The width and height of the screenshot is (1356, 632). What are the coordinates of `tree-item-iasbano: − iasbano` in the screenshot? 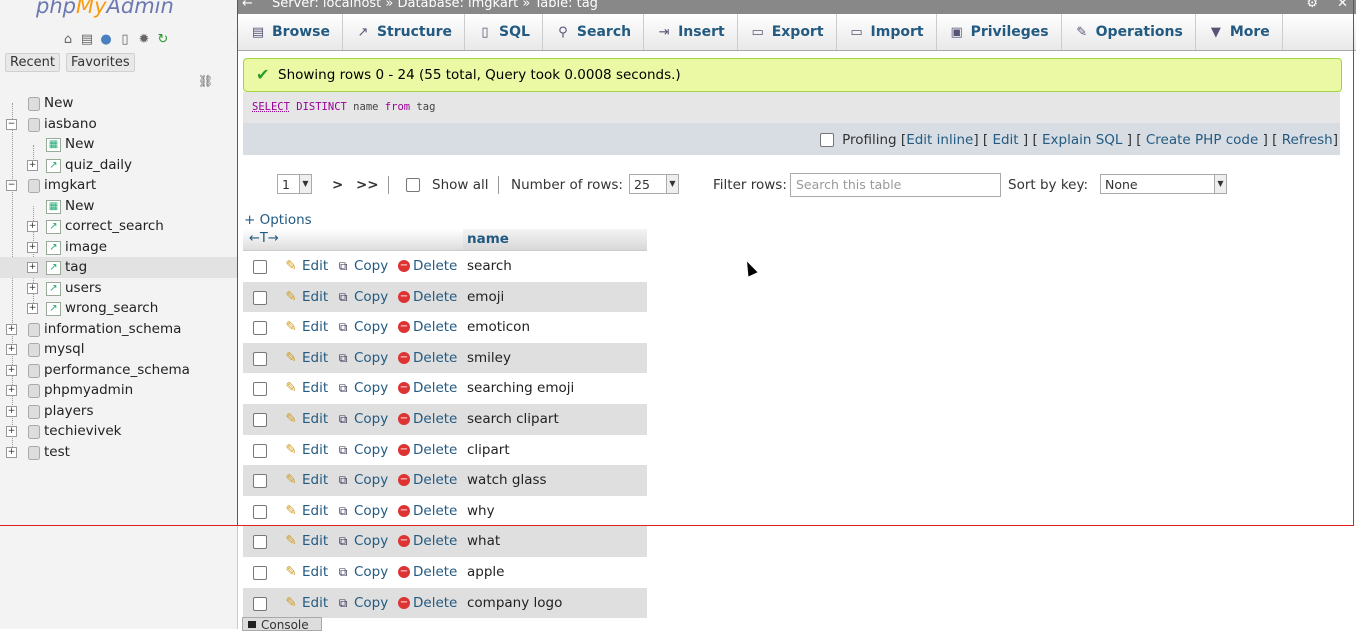 It's located at (118, 124).